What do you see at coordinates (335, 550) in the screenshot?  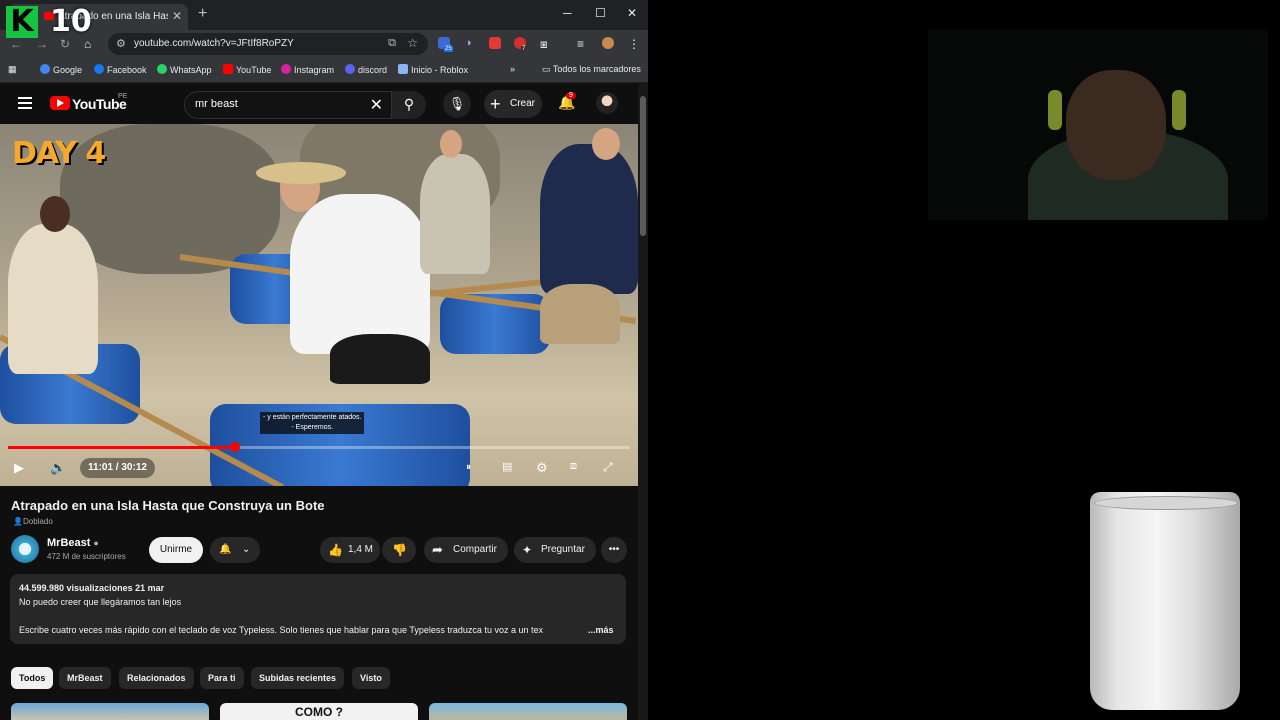 I see `thumbs-up-icon: 👍` at bounding box center [335, 550].